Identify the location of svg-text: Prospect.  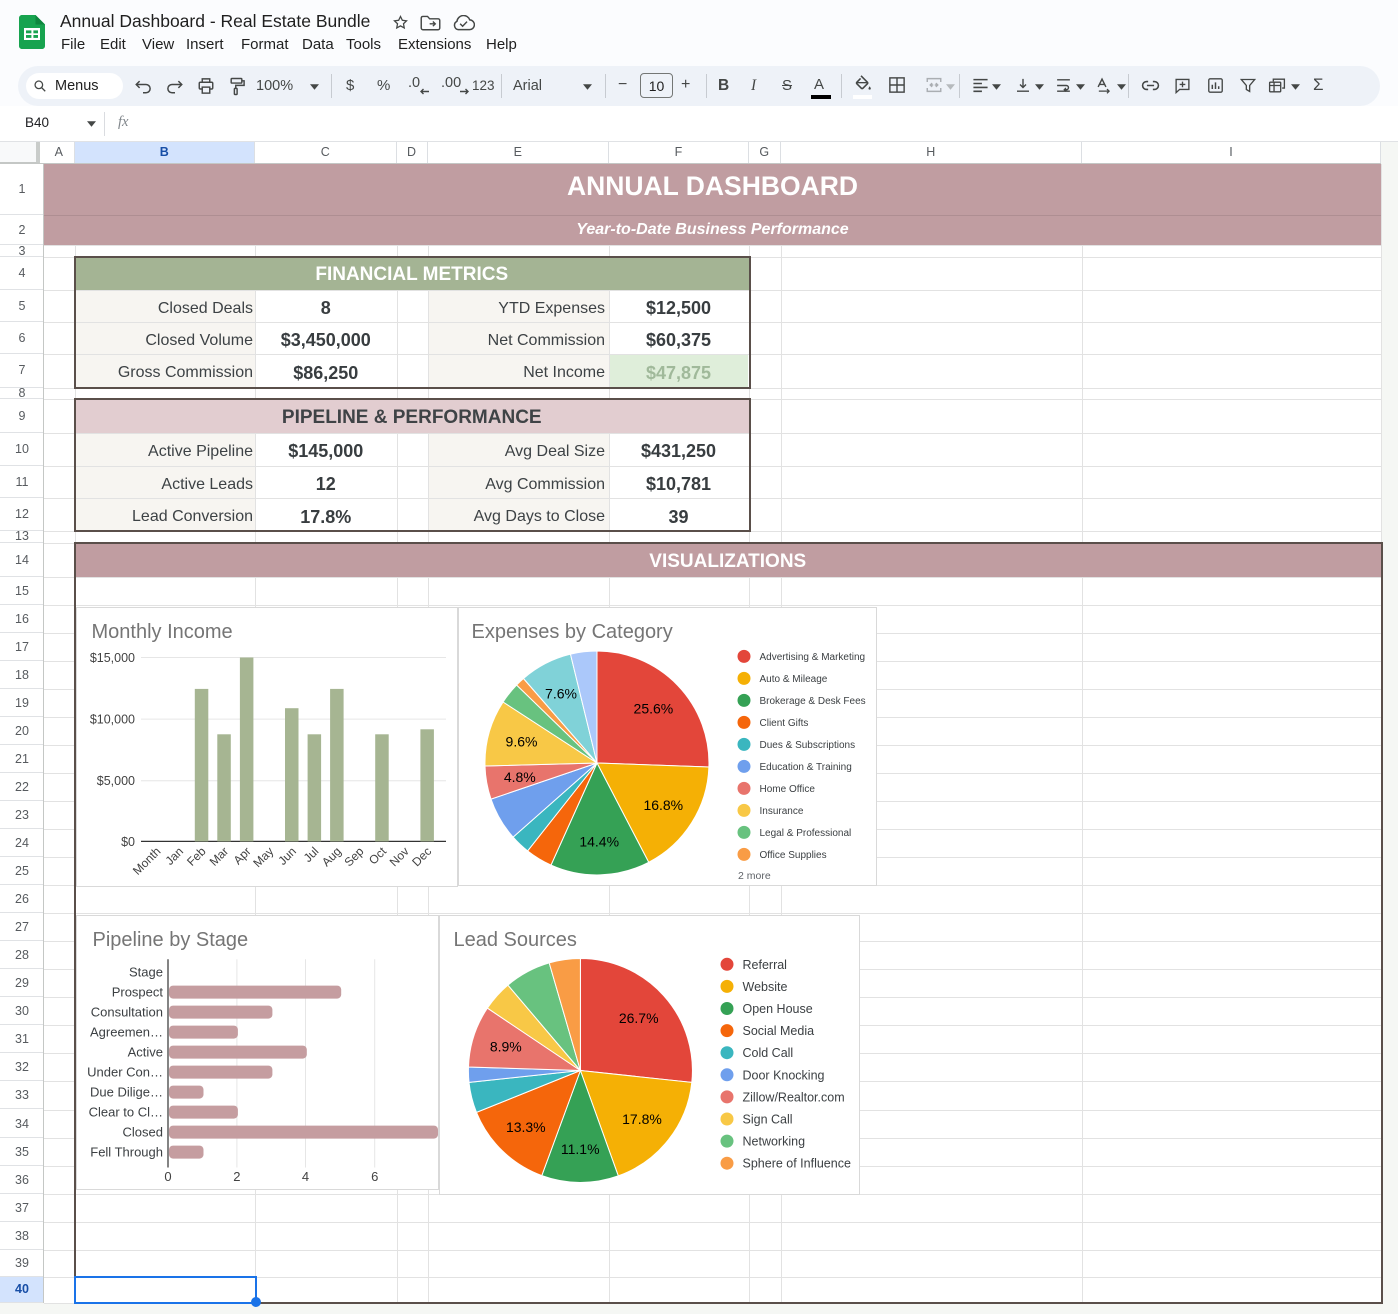
(137, 991).